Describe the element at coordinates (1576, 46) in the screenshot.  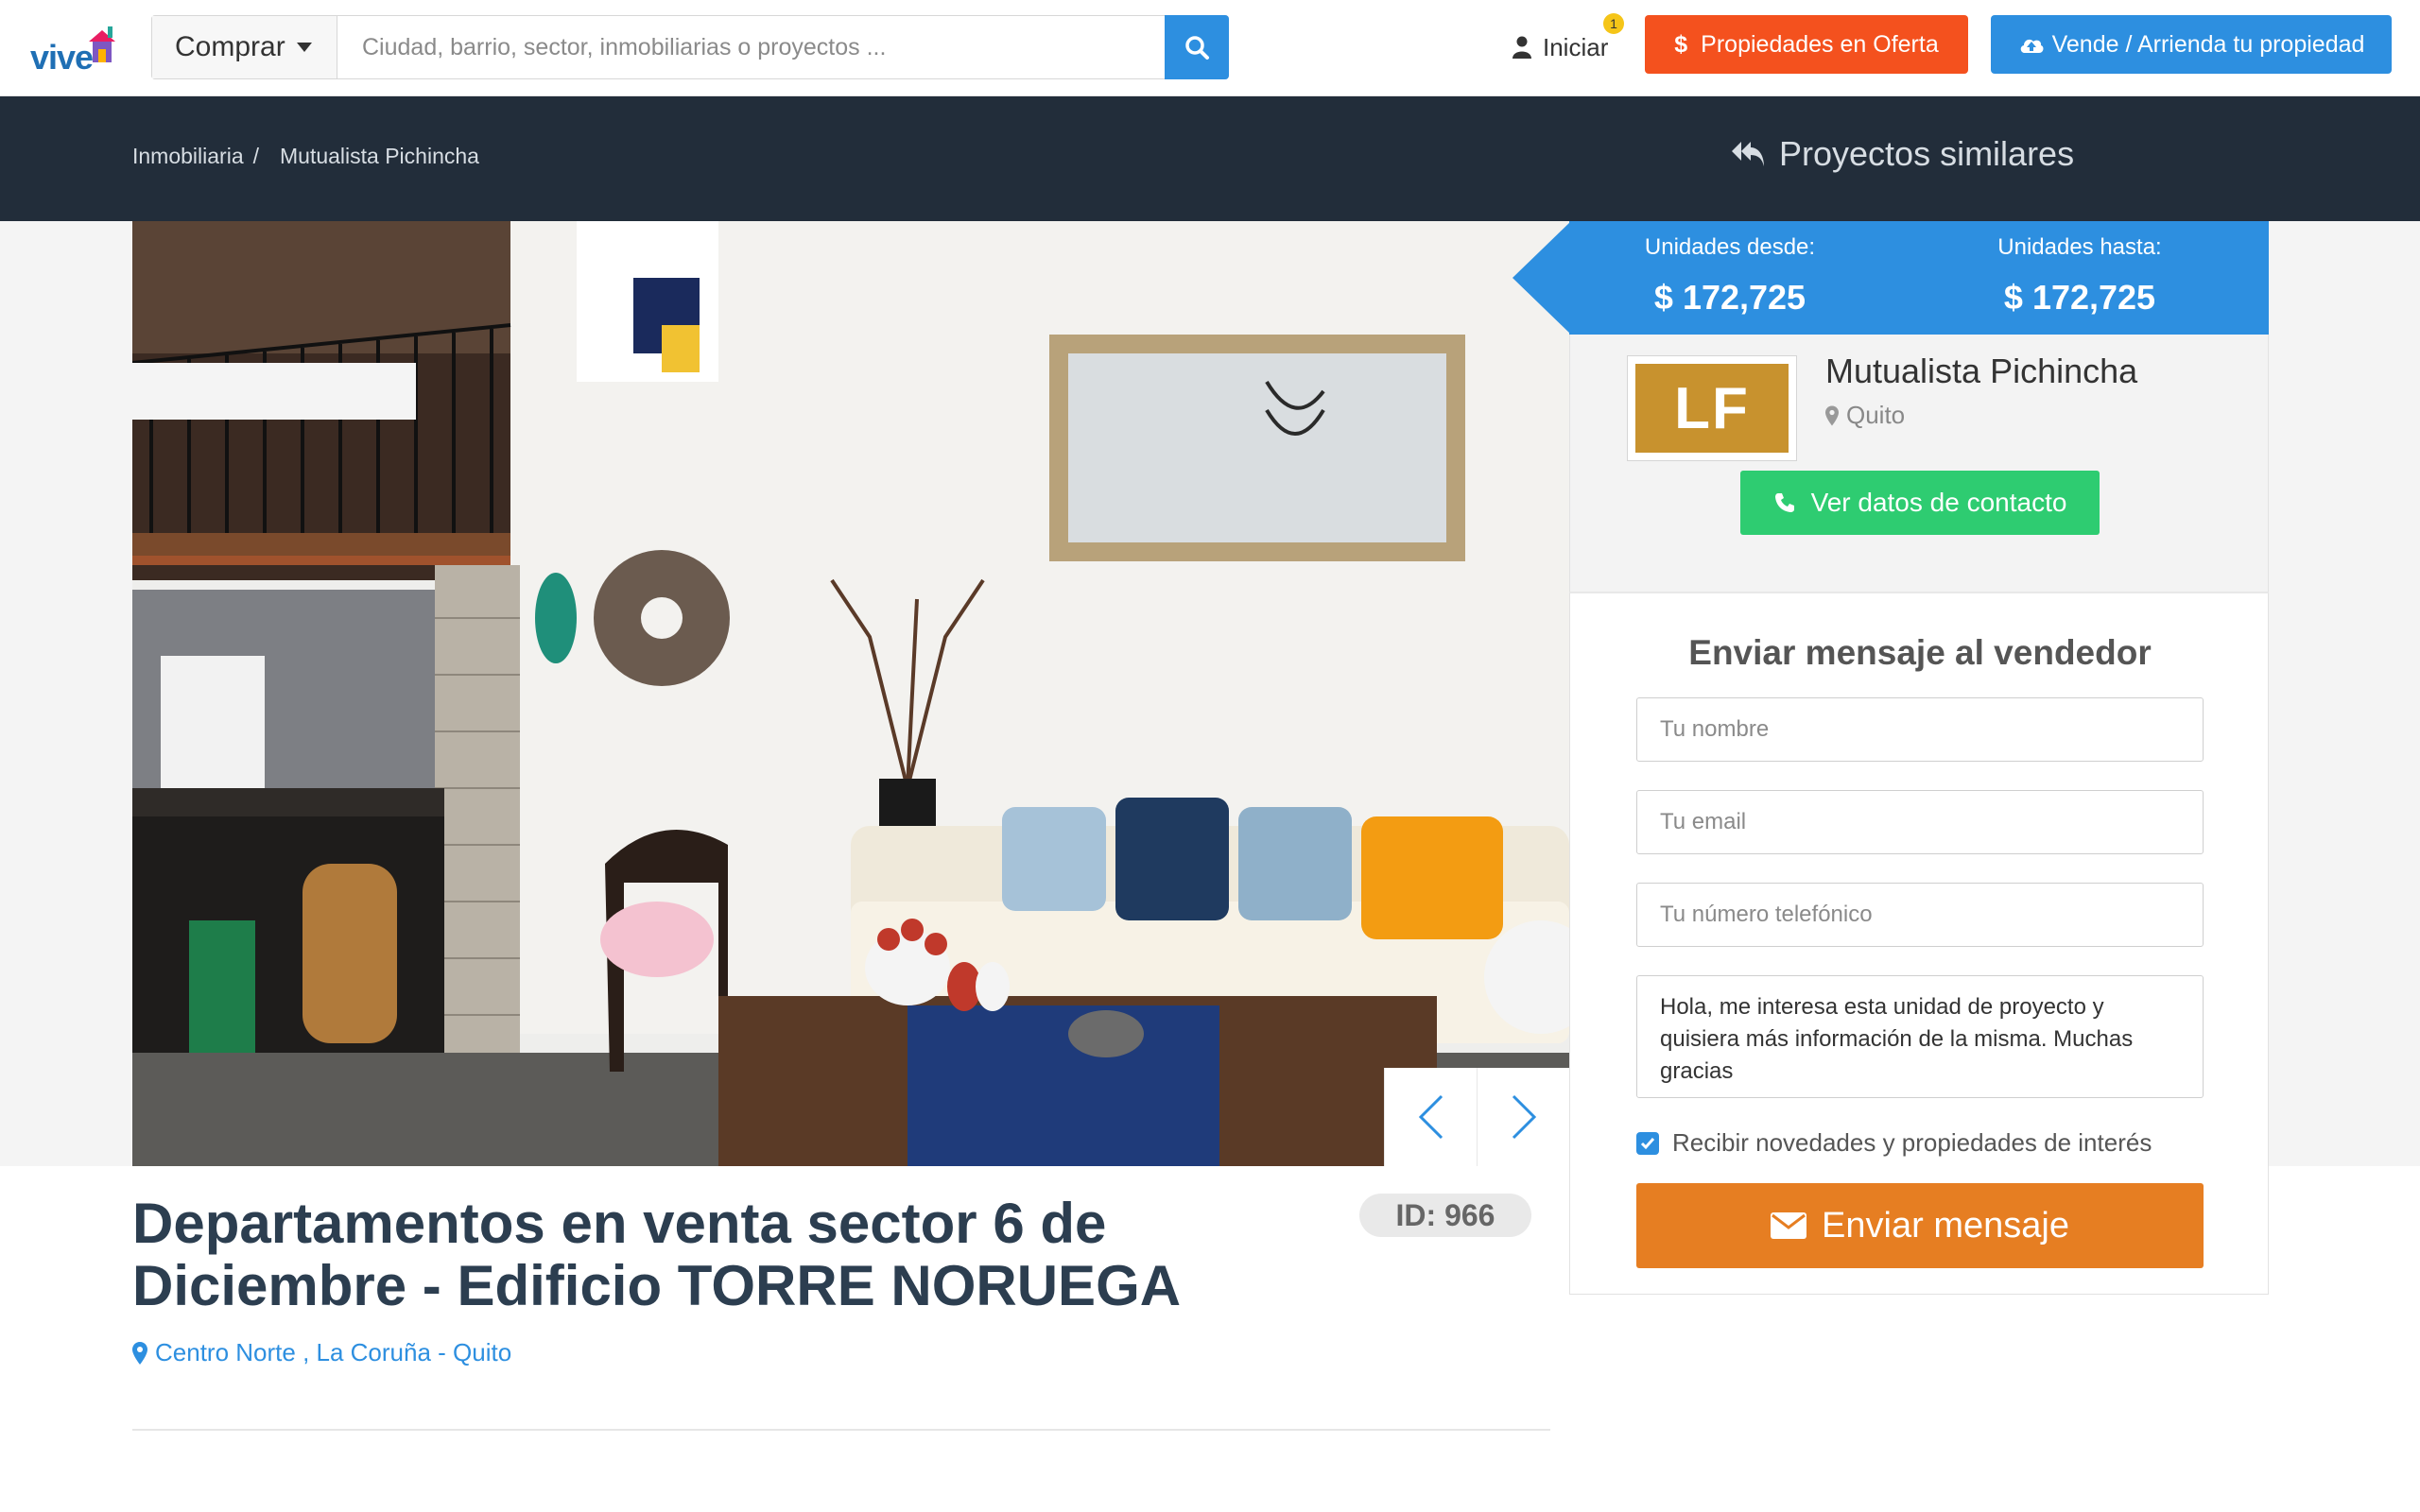
I see `login-label: Iniciar` at that location.